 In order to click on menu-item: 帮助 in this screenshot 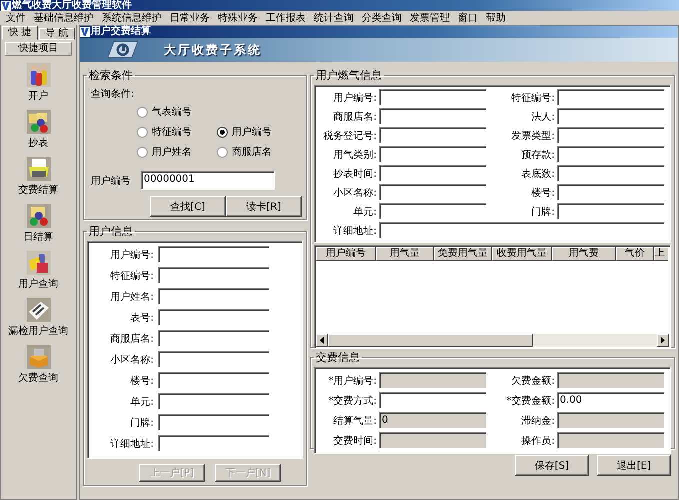, I will do `click(496, 18)`.